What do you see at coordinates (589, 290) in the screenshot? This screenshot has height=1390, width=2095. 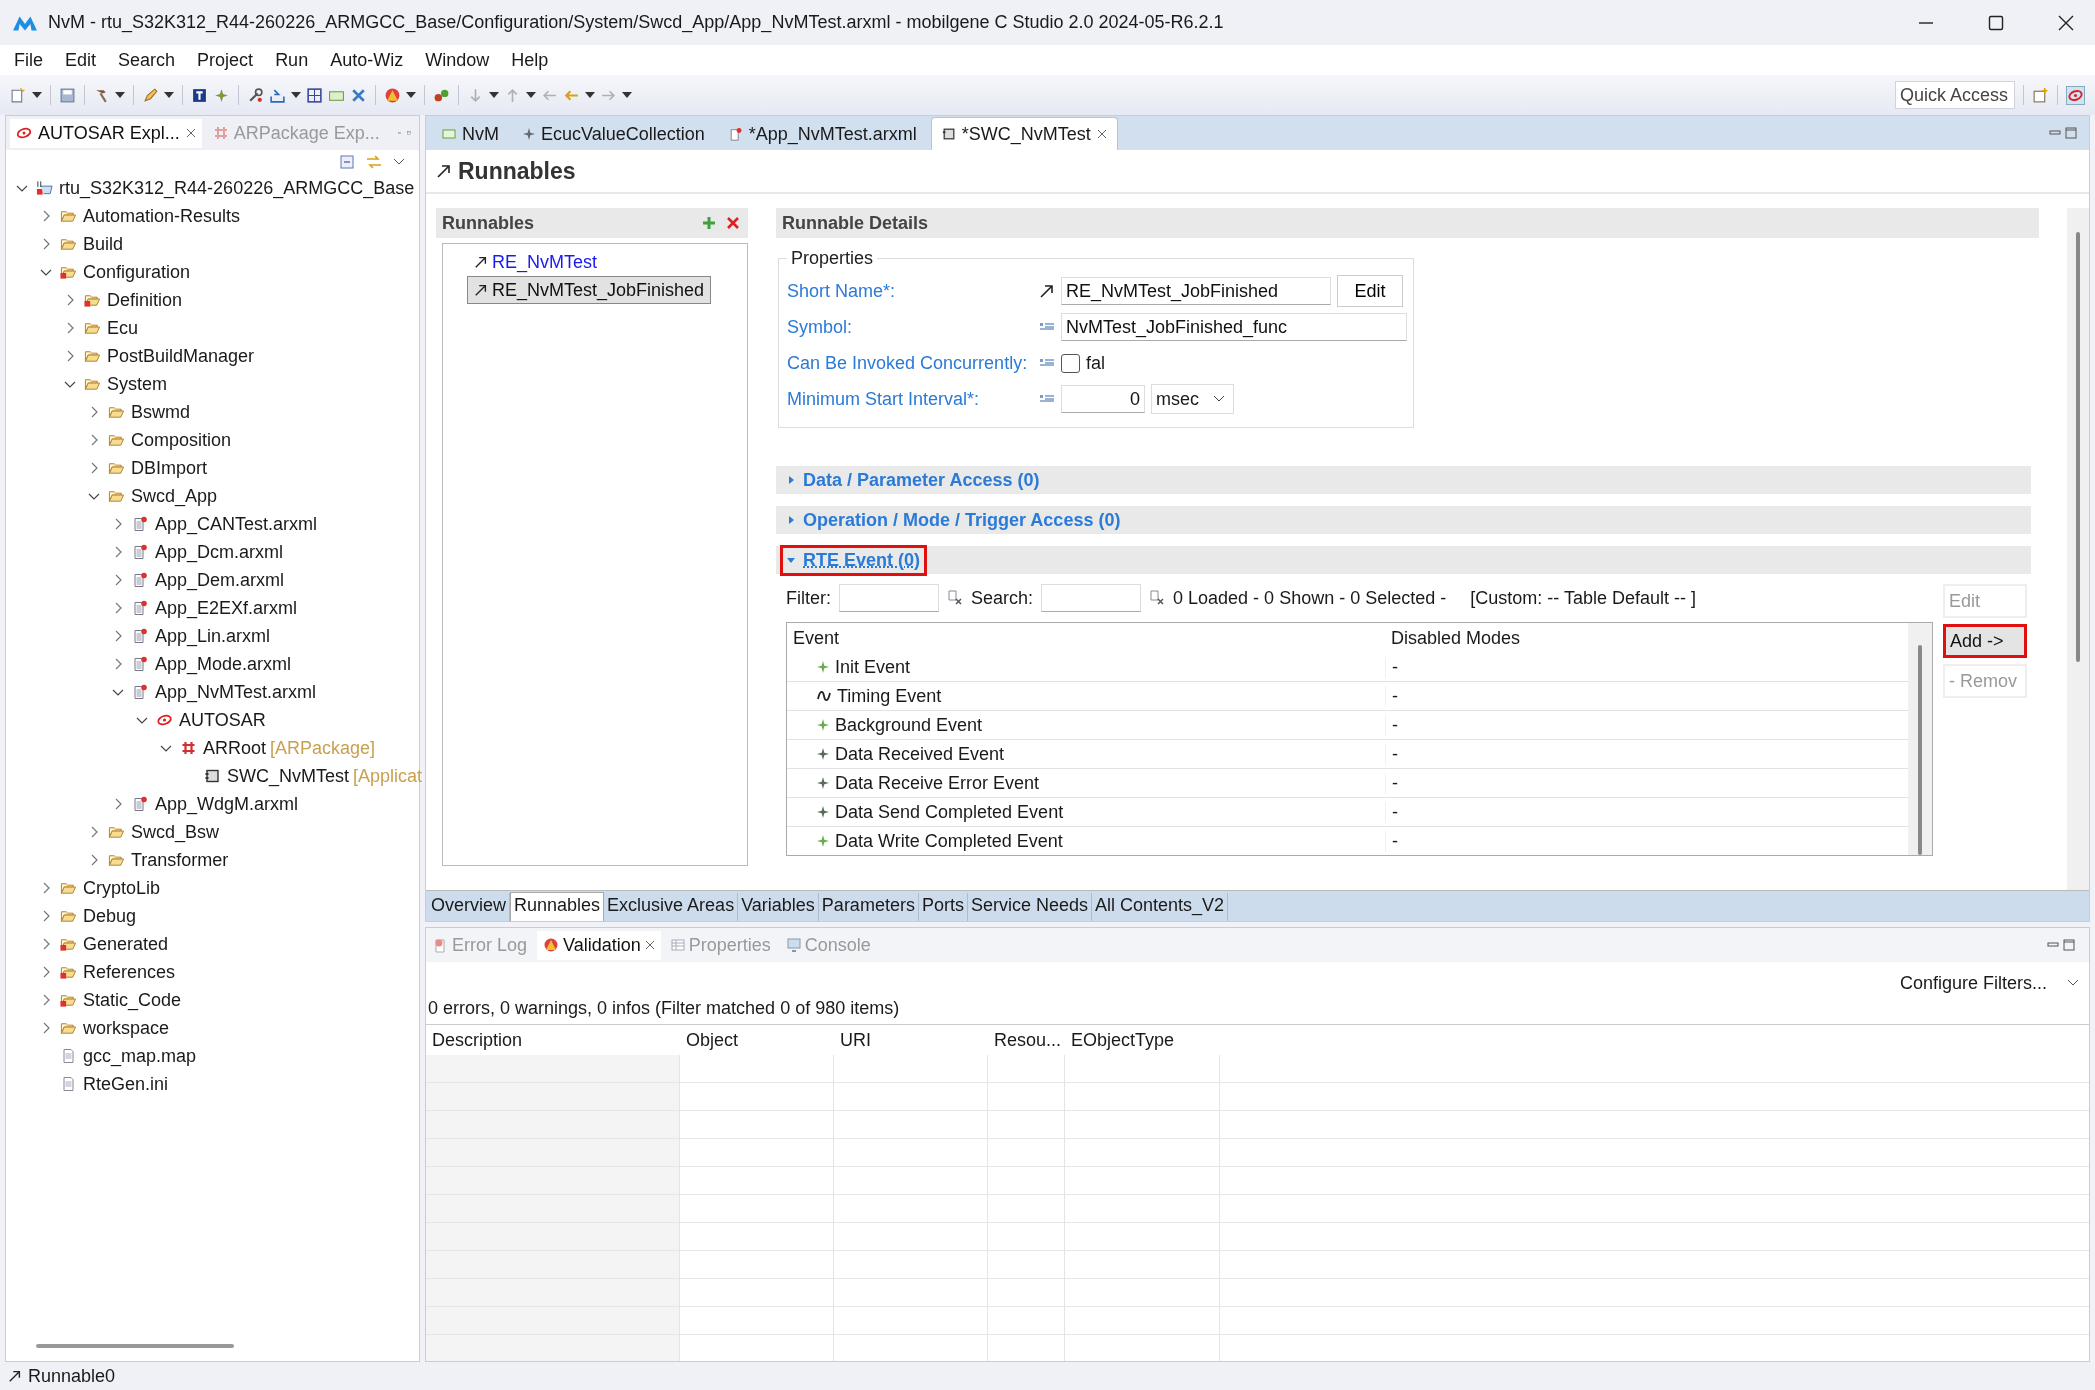 I see `runnable-item: RE_NvMTest_JobFinished` at bounding box center [589, 290].